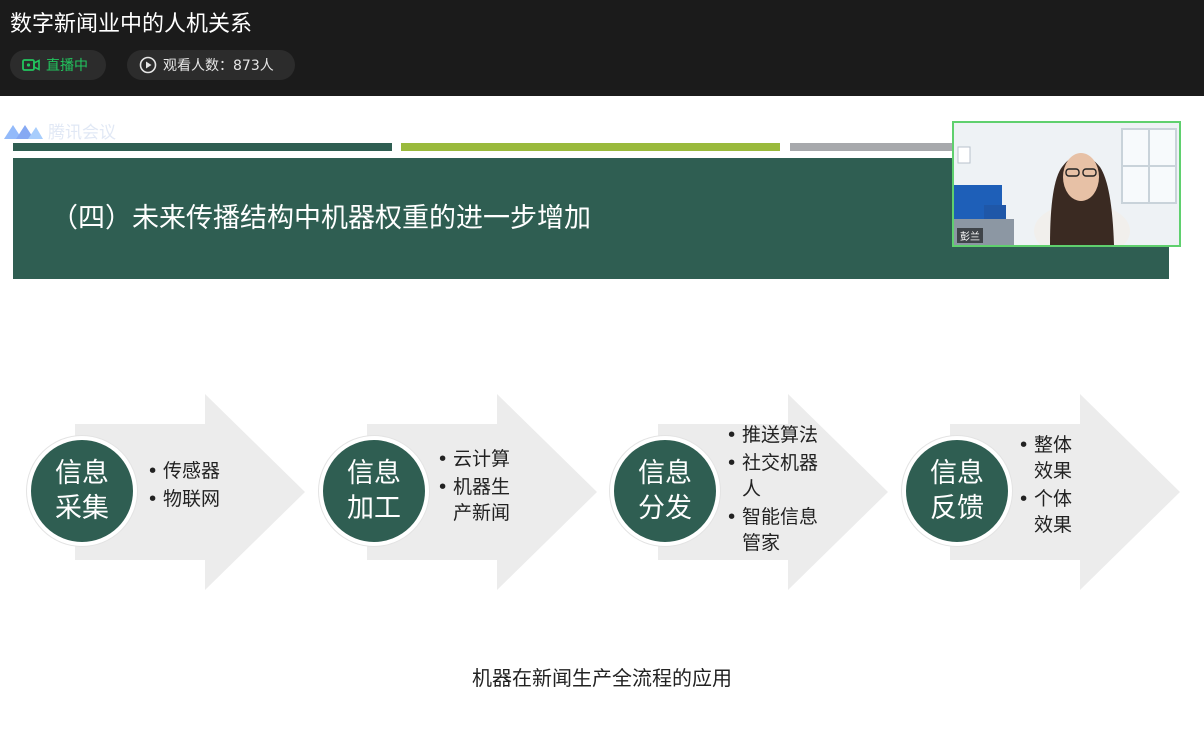 The width and height of the screenshot is (1204, 753). Describe the element at coordinates (602, 48) in the screenshot. I see `top-bar: 数字新闻业中的人机关系 直播中 观看人数：873人` at that location.